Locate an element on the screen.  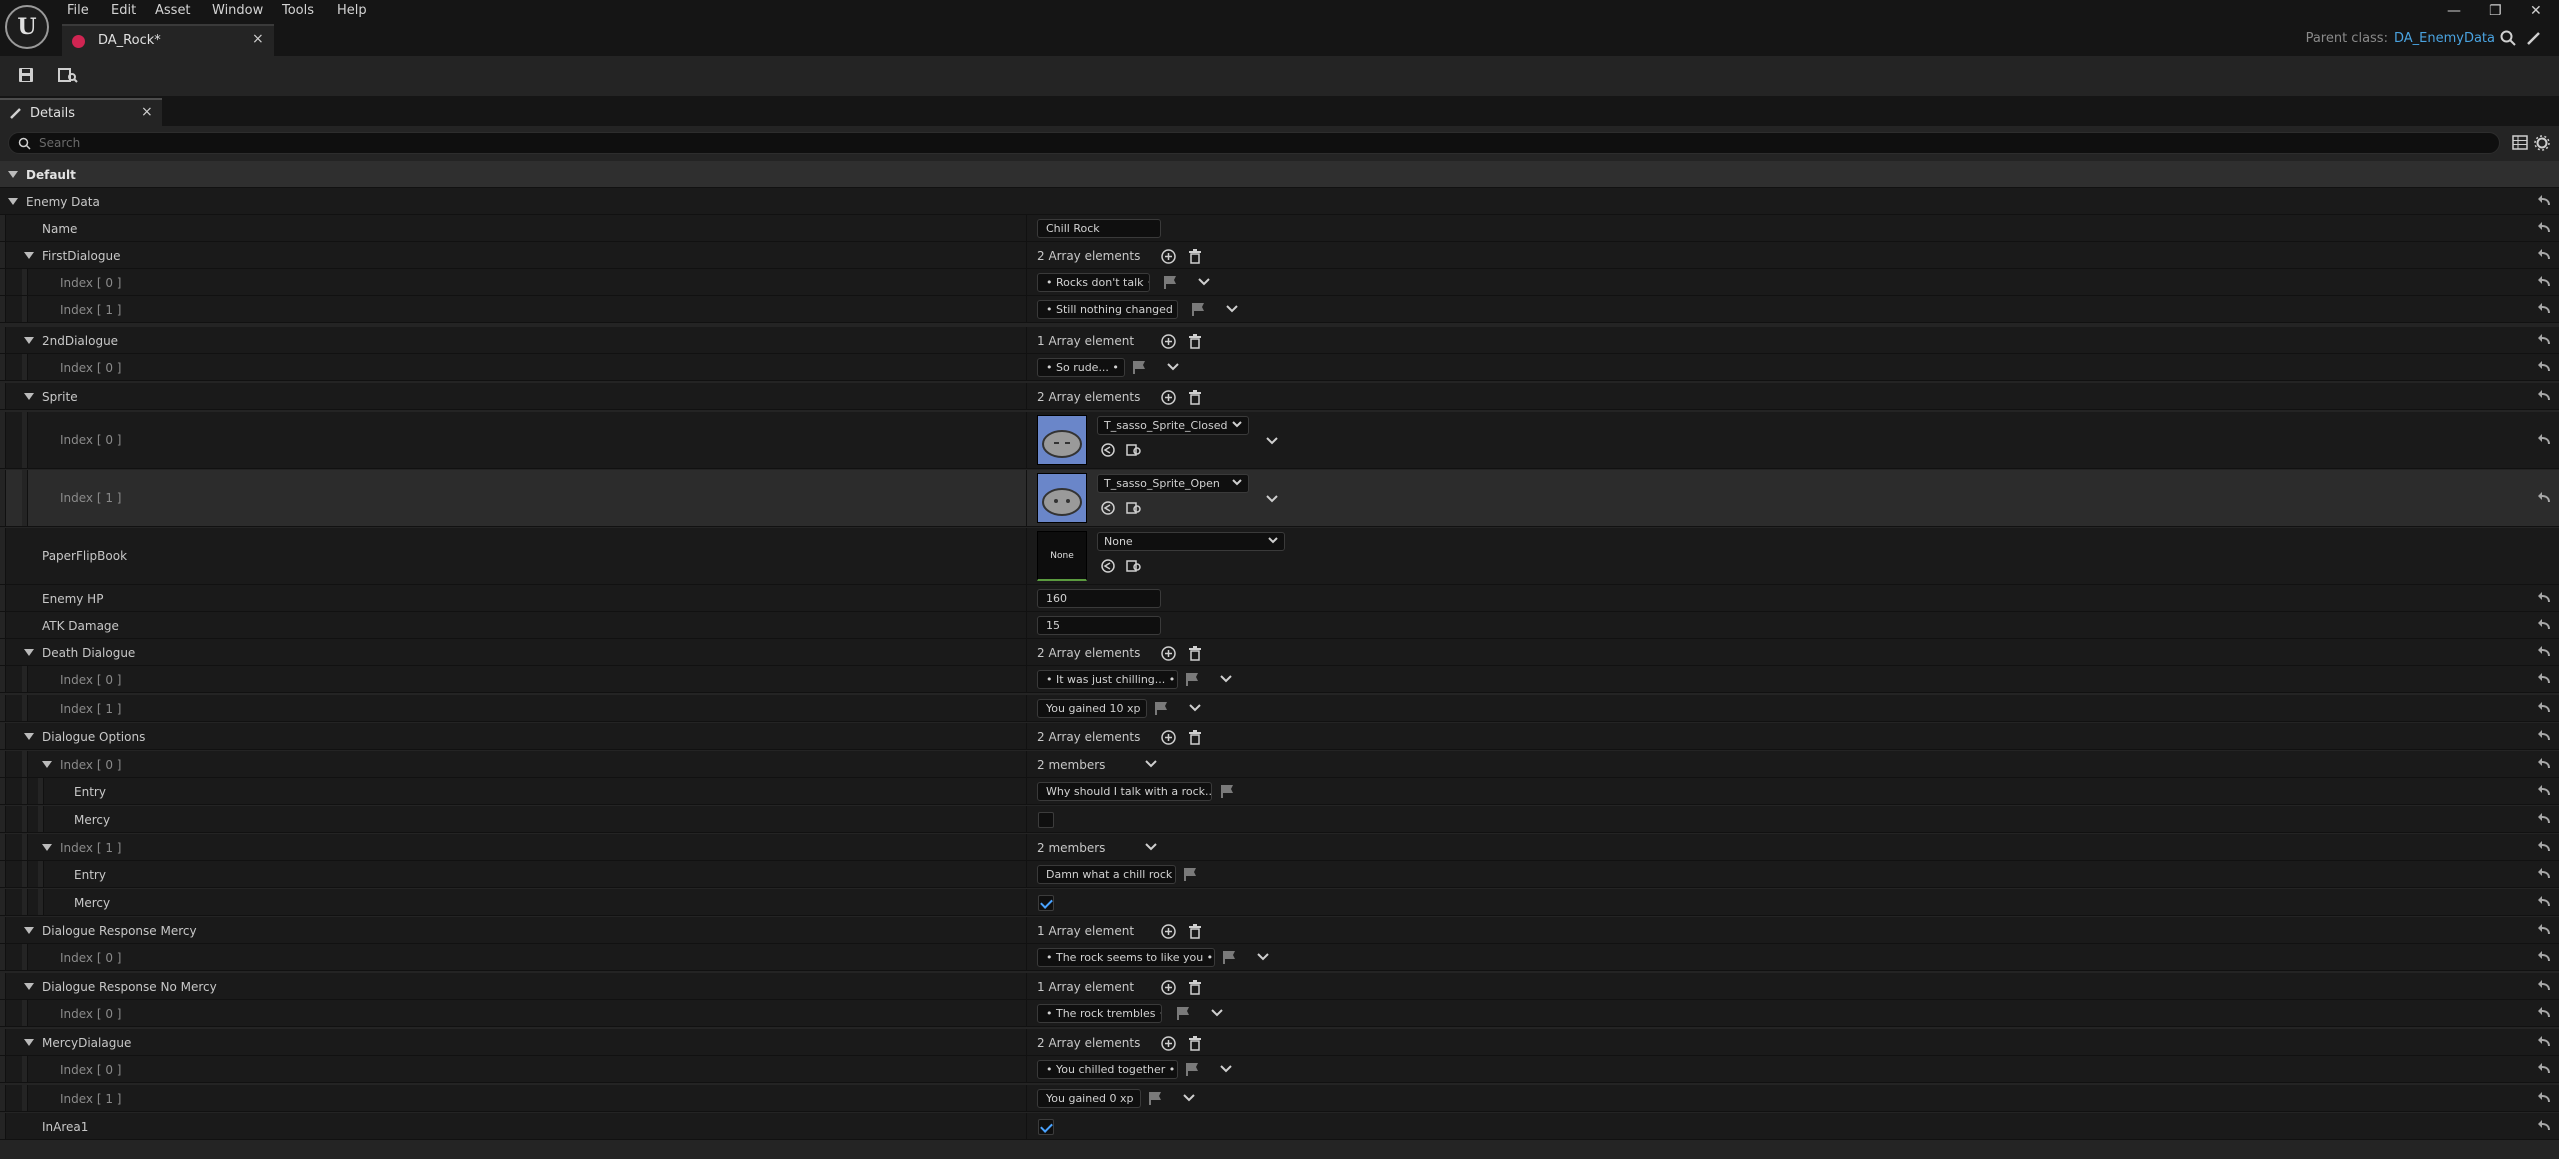
asset-dropdown: T_sasso_Sprite_Closed is located at coordinates (1173, 425).